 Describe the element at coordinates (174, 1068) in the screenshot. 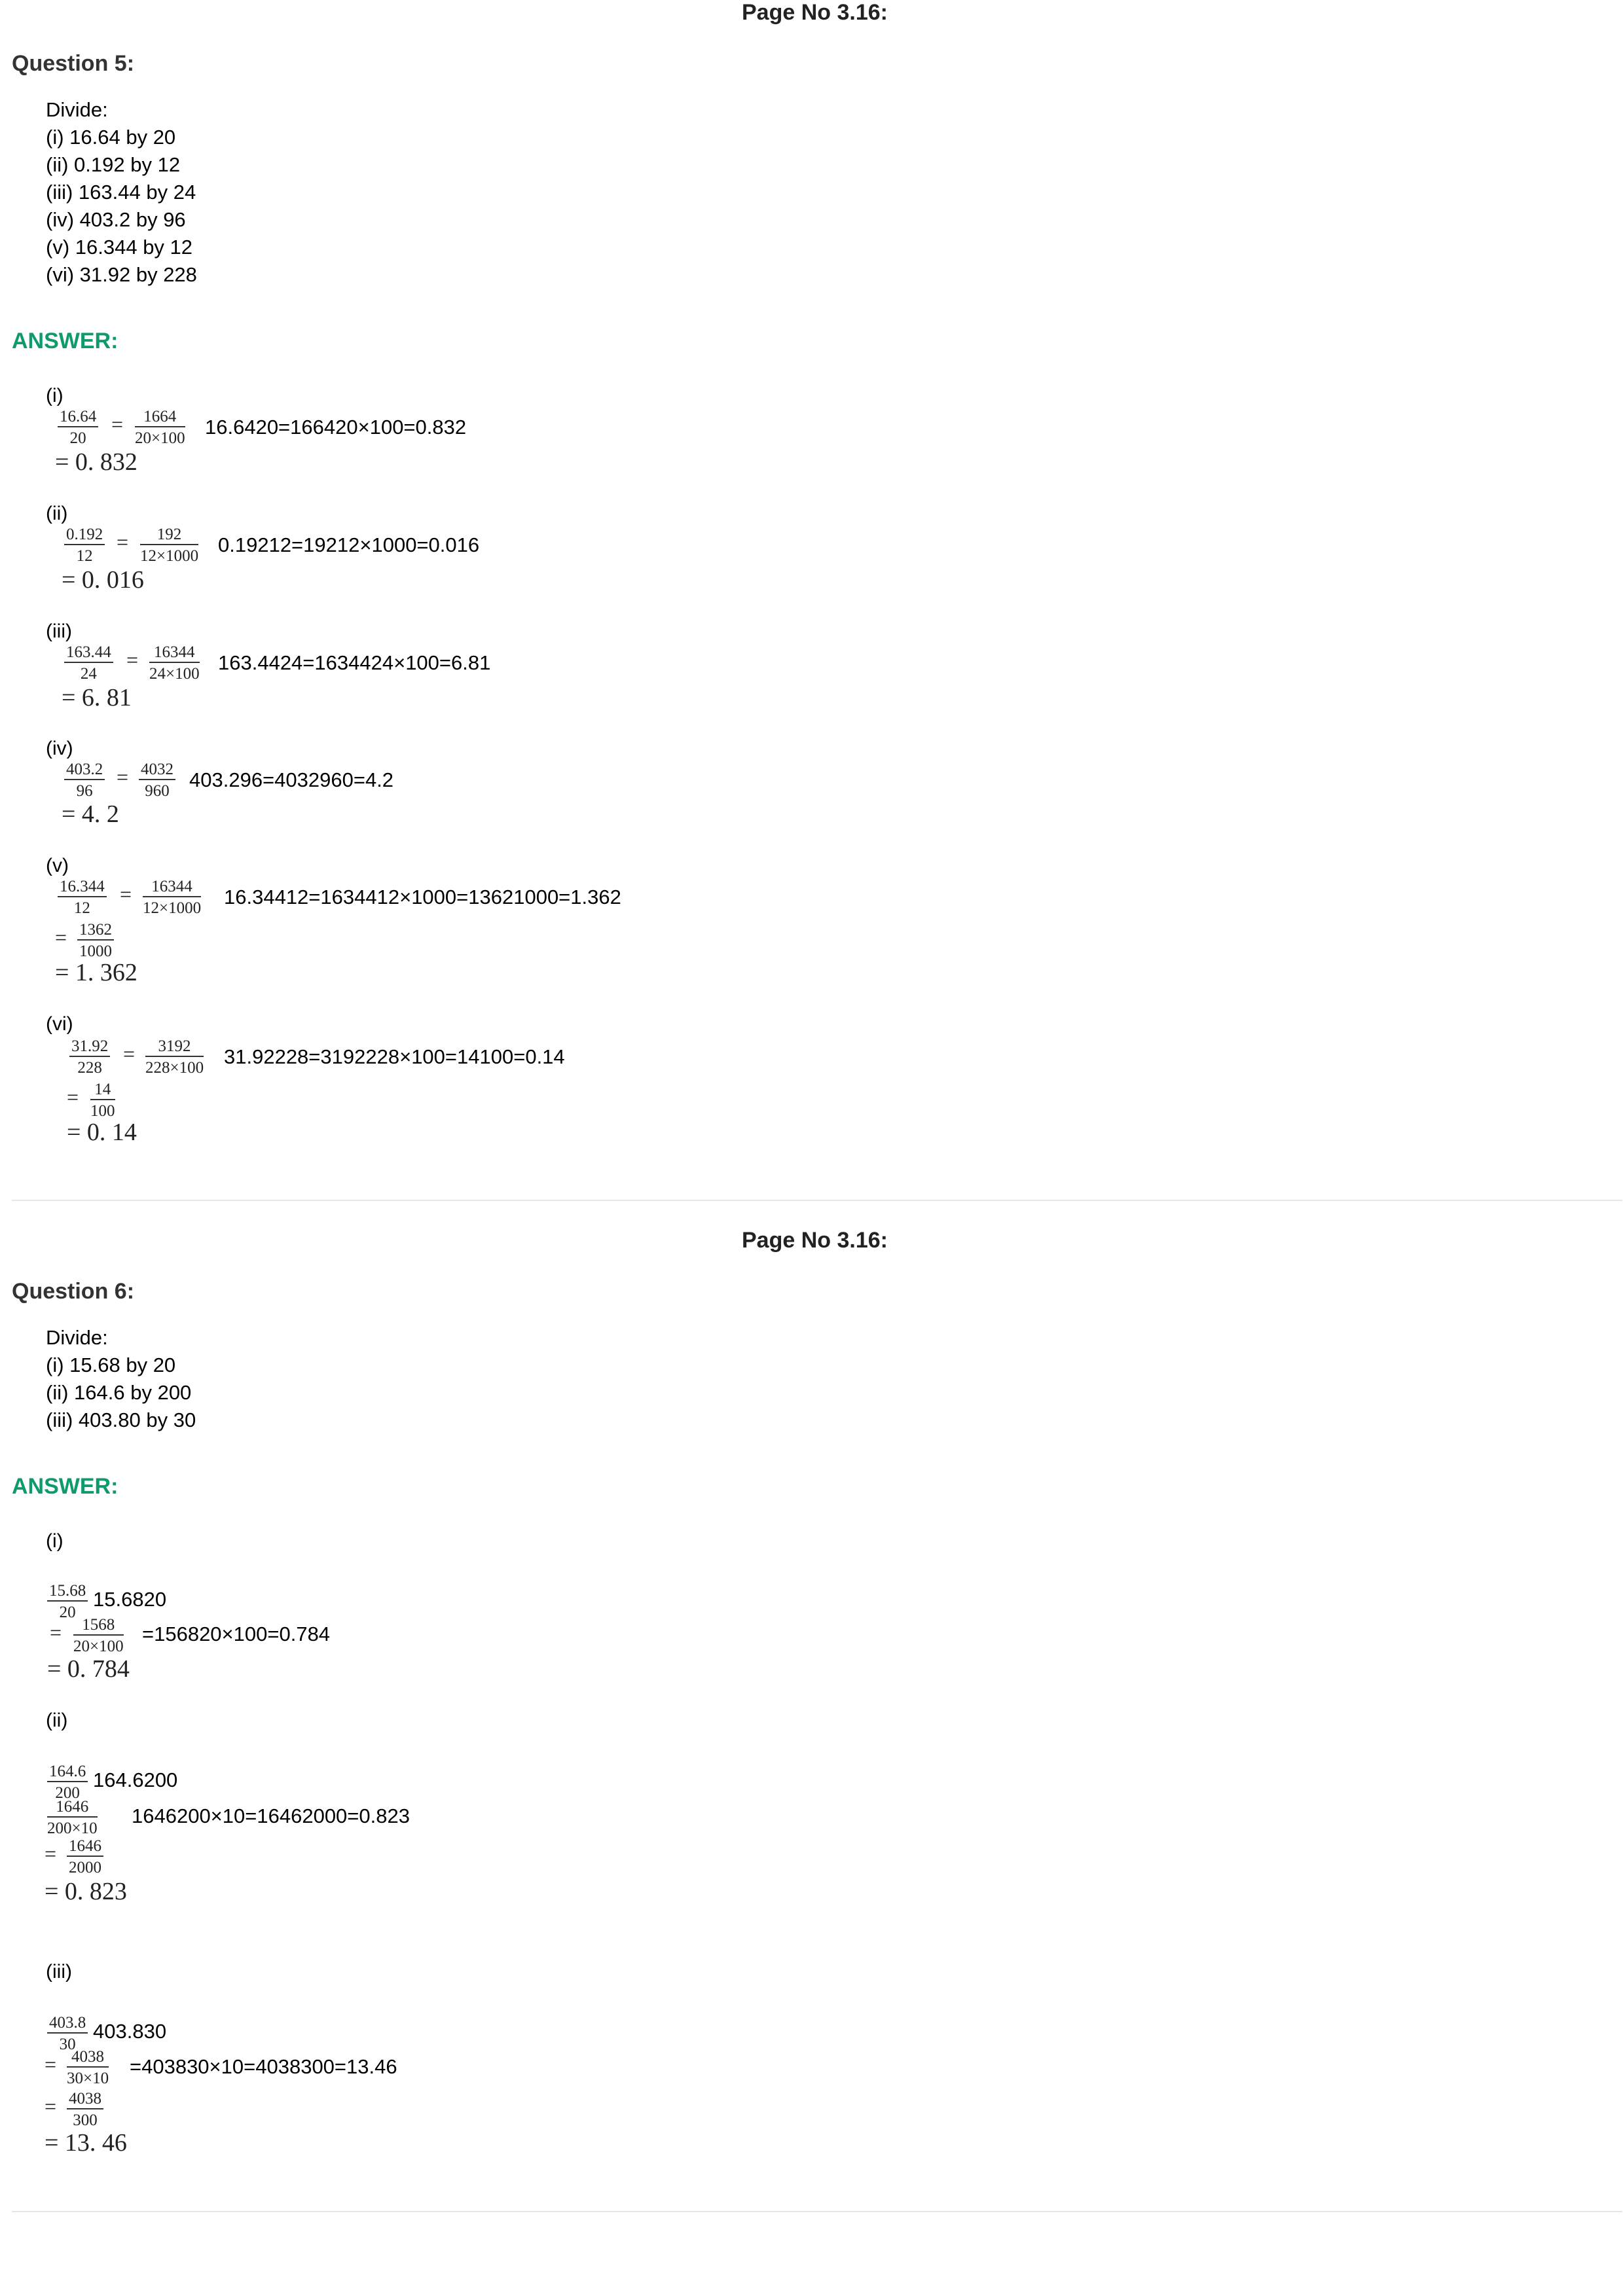

I see `denominator: 228×100` at that location.